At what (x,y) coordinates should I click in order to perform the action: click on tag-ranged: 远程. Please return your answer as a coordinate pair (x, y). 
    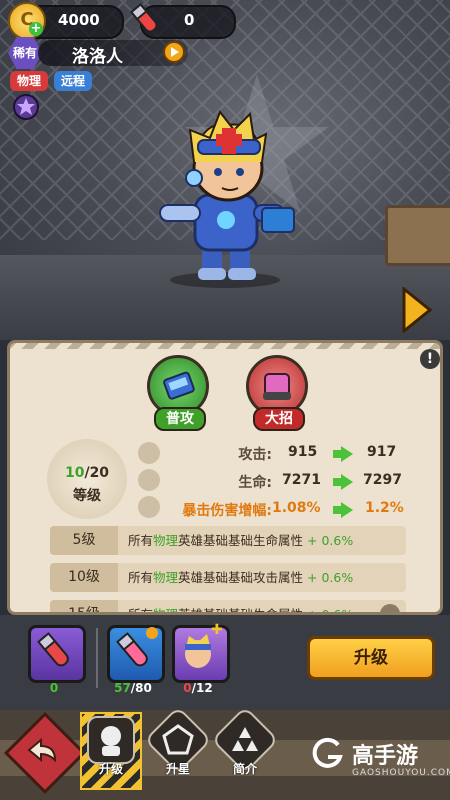
    Looking at the image, I should click on (73, 81).